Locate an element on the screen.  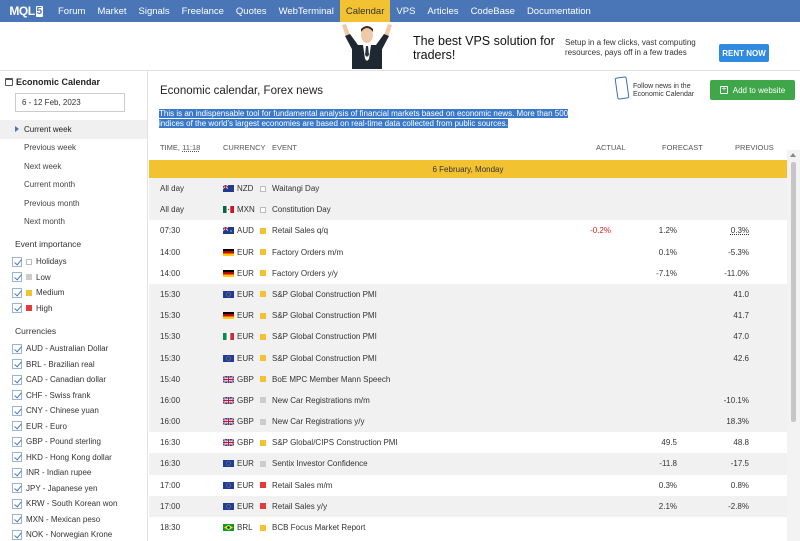
currency-option: MXN - Mexican peso is located at coordinates (79, 520).